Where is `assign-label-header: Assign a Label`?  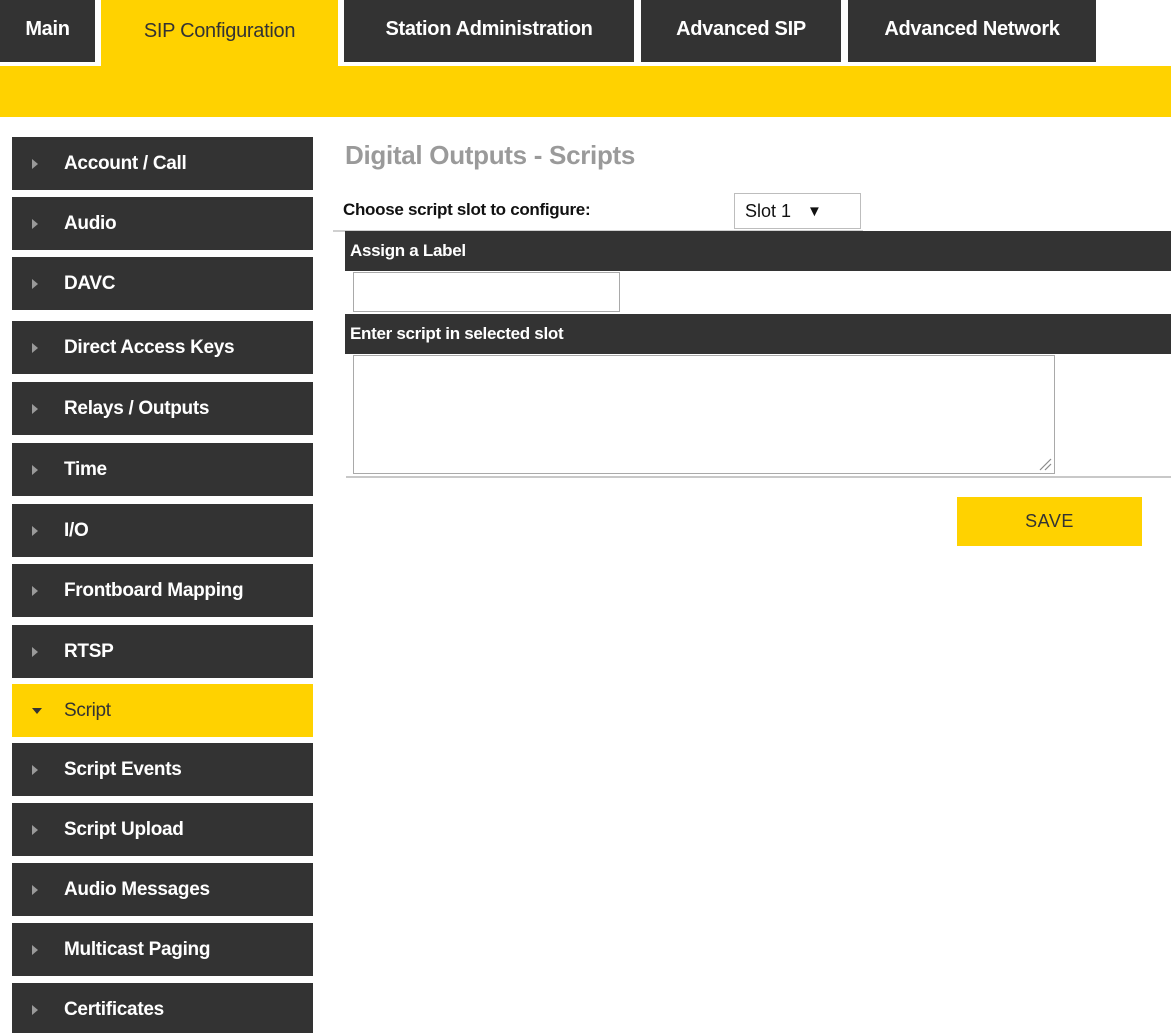 assign-label-header: Assign a Label is located at coordinates (758, 251).